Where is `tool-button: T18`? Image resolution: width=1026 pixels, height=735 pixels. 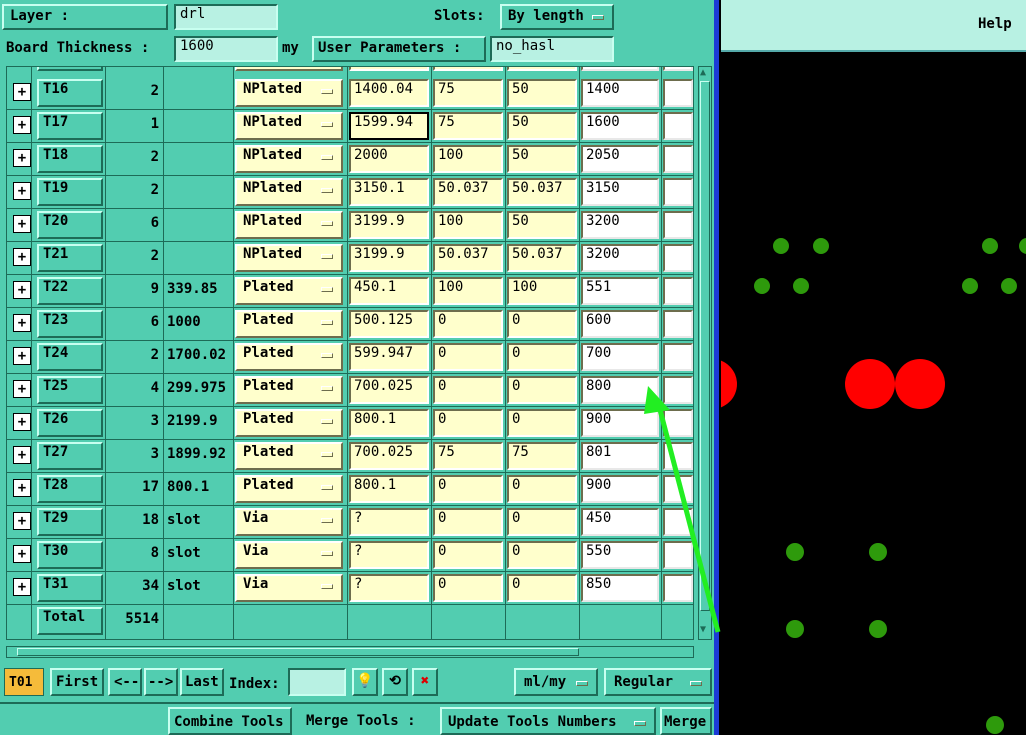 tool-button: T18 is located at coordinates (70, 159).